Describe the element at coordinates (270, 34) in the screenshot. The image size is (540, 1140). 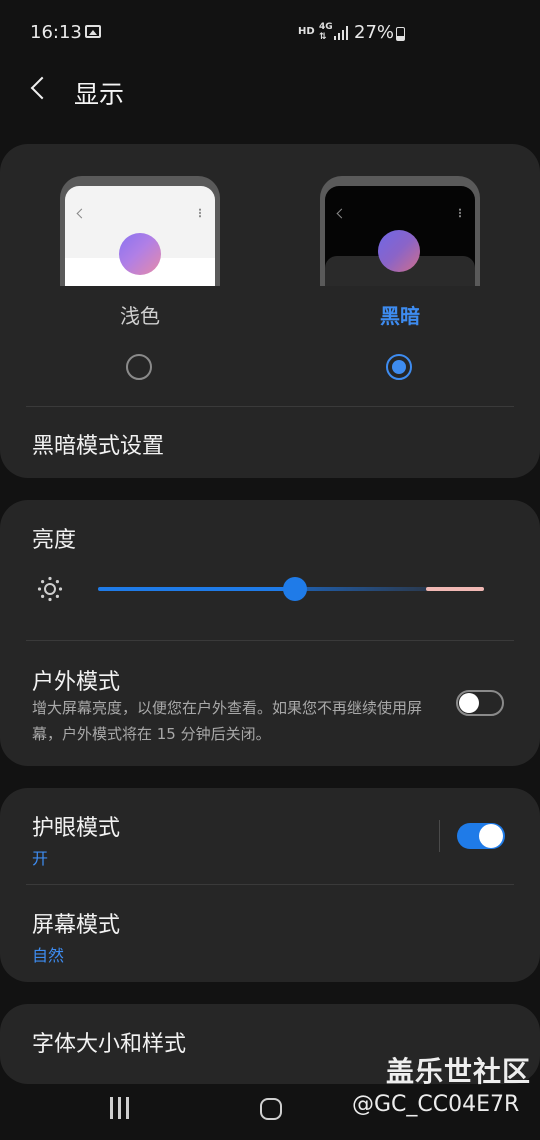
I see `status-bar: 16:13 HD 4G ⇅ 27%` at that location.